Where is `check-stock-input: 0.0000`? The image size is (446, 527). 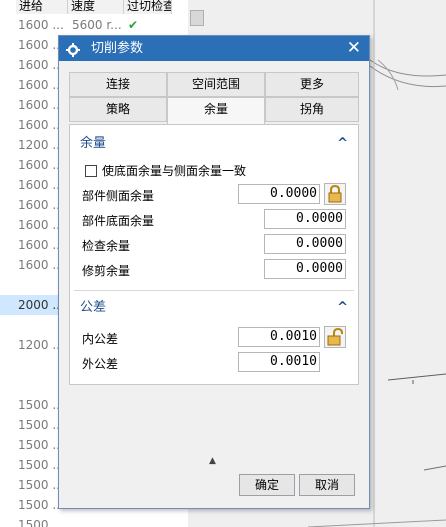
check-stock-input: 0.0000 is located at coordinates (305, 244).